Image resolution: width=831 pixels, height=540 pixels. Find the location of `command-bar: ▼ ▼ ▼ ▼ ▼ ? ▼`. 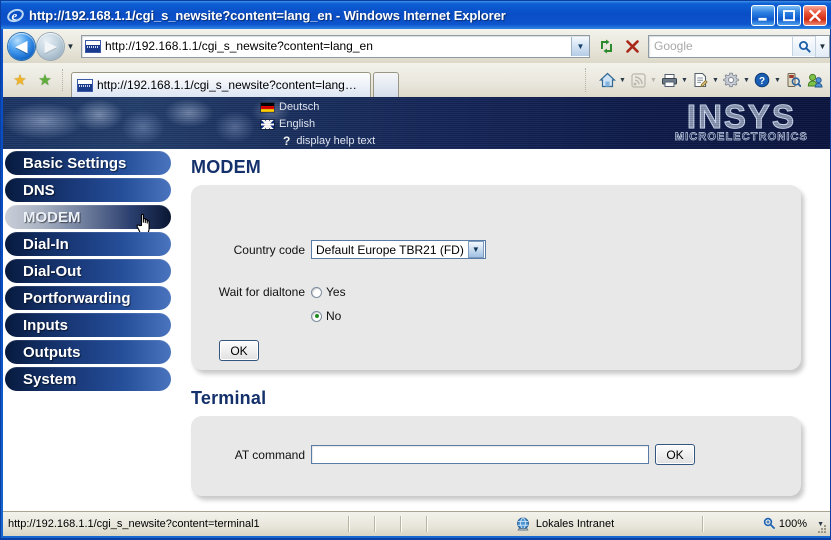

command-bar: ▼ ▼ ▼ ▼ ▼ ? ▼ is located at coordinates (711, 80).